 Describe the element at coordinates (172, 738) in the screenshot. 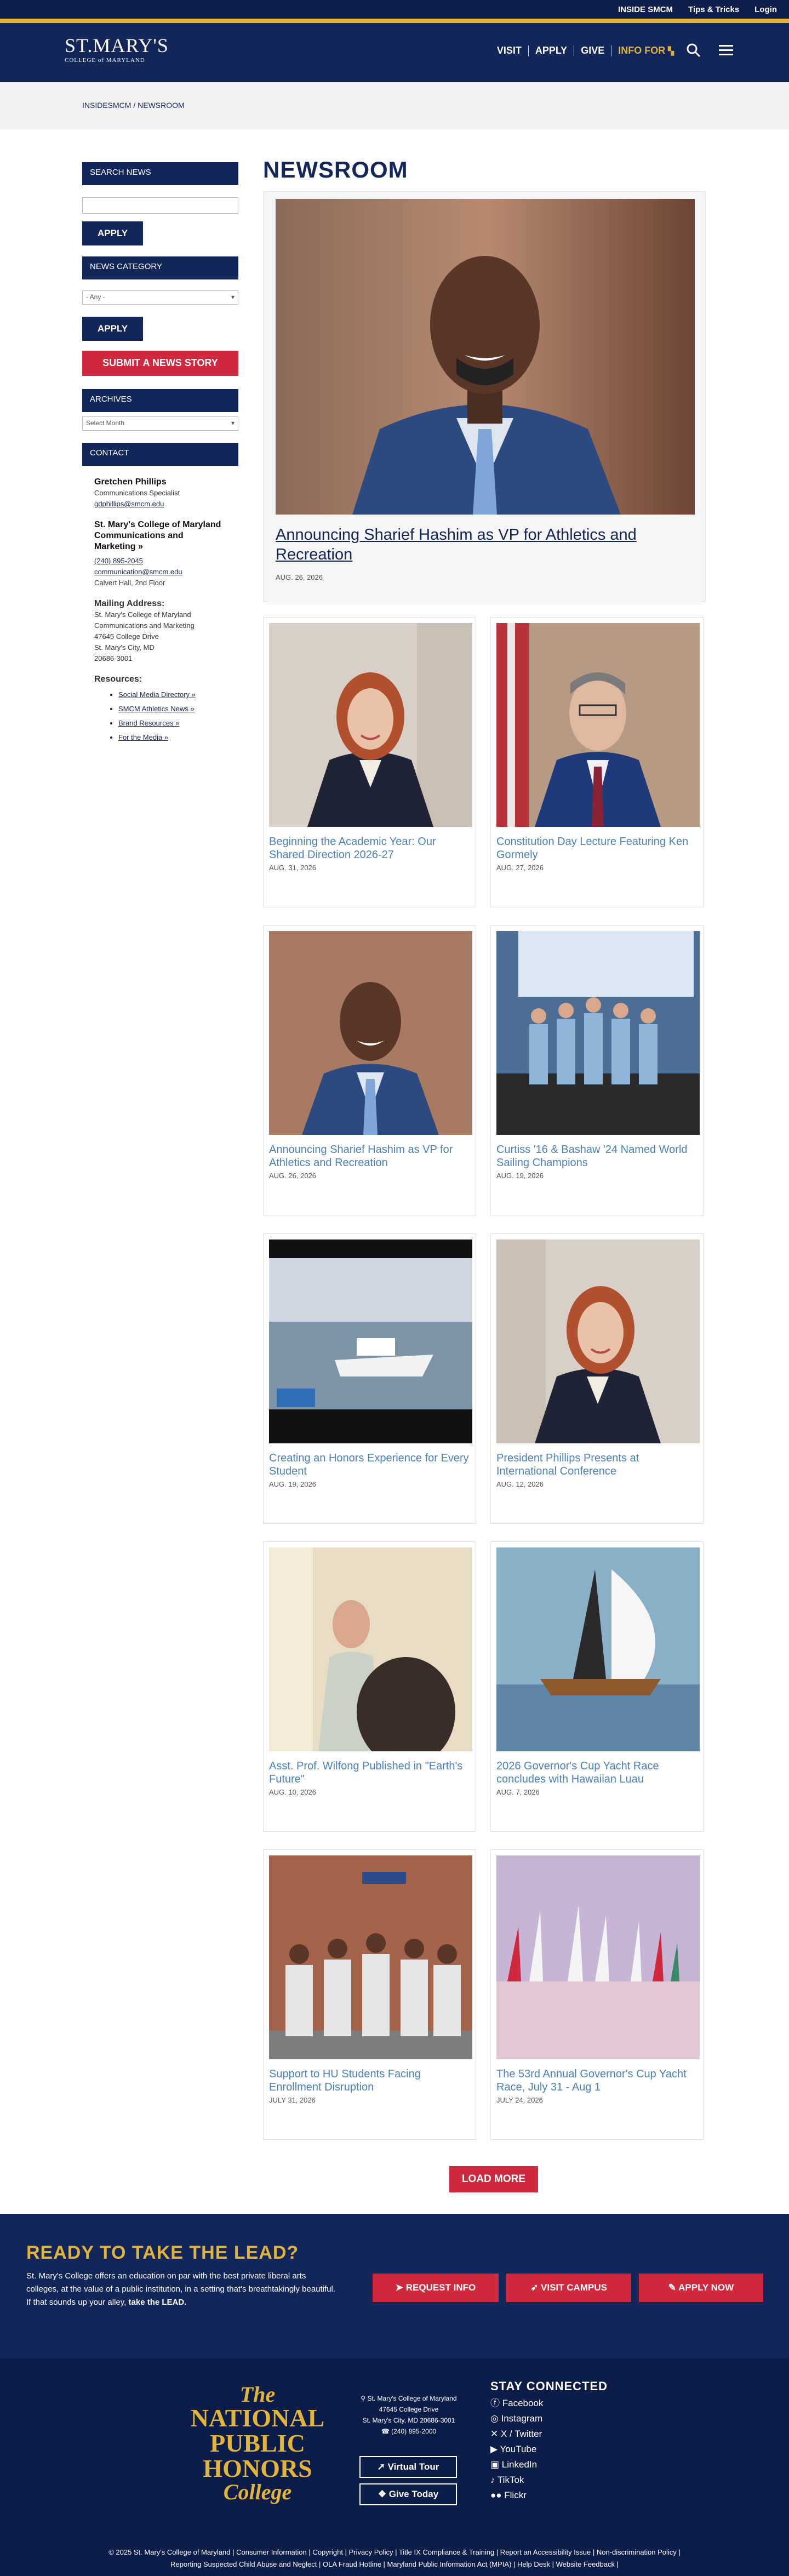

I see `resource-link: For the Media »` at that location.